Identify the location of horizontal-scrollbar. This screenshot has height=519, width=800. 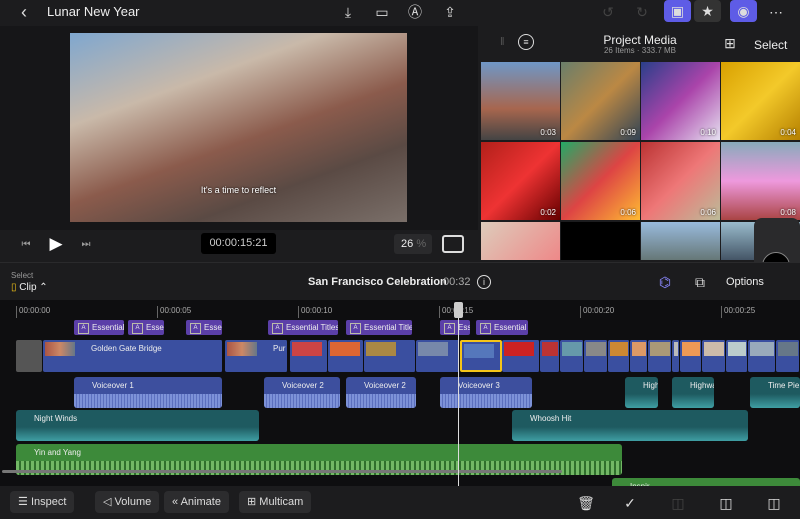
(282, 471).